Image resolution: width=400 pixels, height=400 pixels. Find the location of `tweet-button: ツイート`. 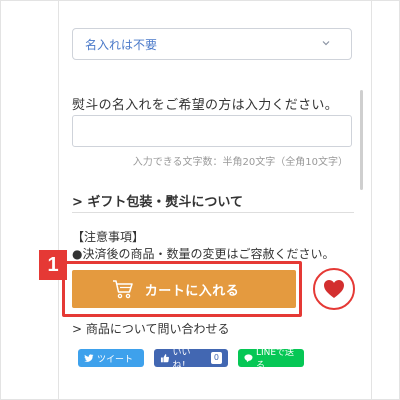

tweet-button: ツイート is located at coordinates (111, 358).